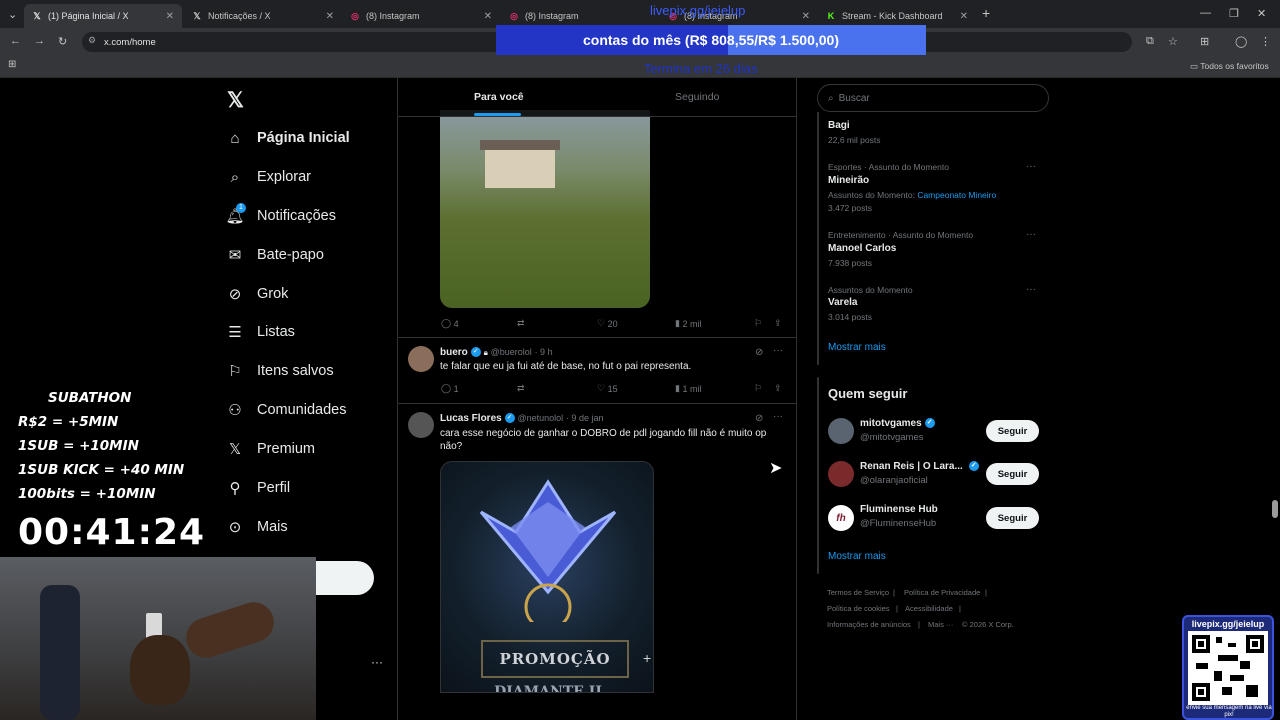 The width and height of the screenshot is (1280, 720). I want to click on apps-icon: ⊞, so click(12, 64).